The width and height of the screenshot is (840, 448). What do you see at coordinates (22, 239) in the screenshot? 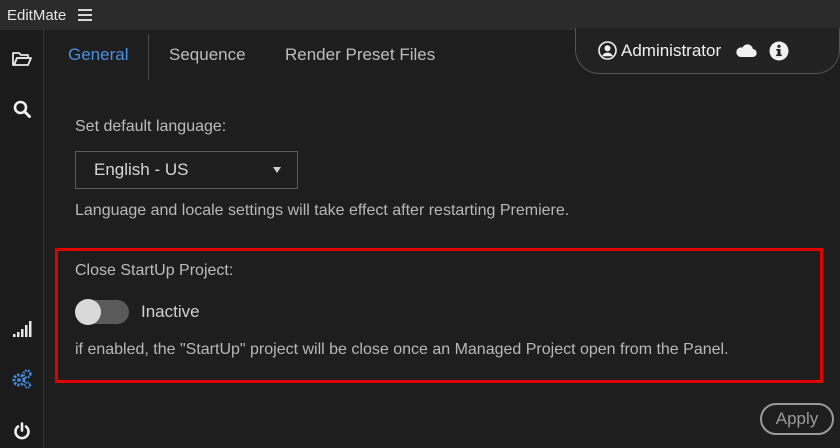
I see `sidebar` at bounding box center [22, 239].